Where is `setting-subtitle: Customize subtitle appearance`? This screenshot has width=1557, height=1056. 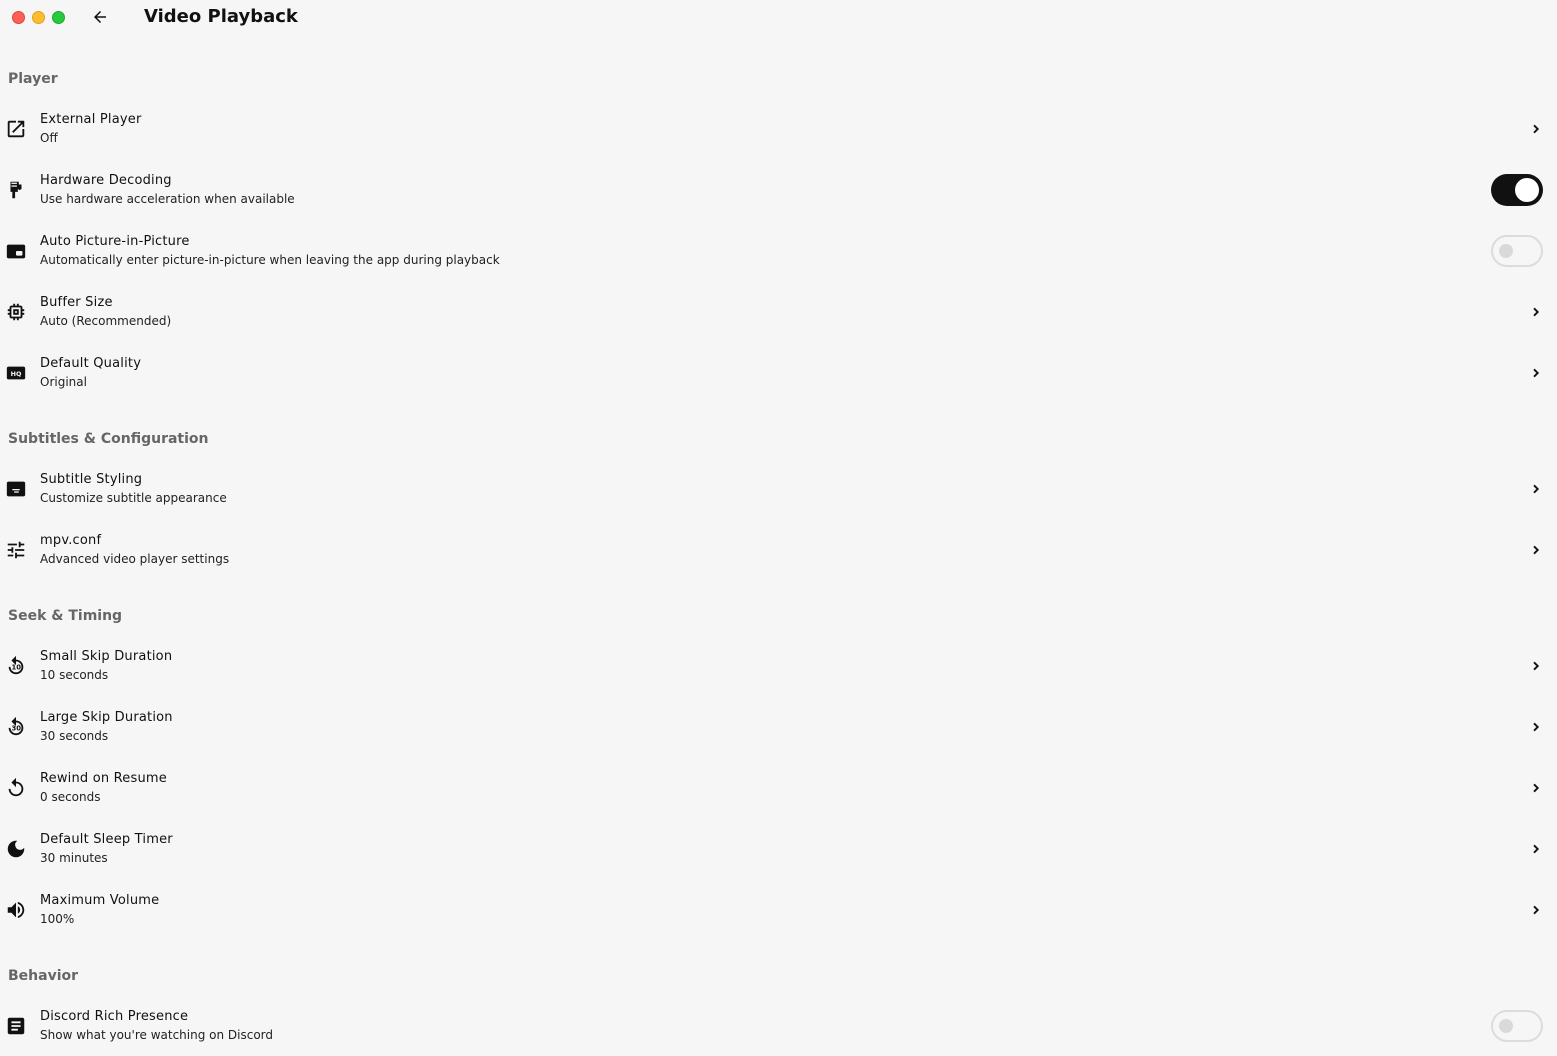 setting-subtitle: Customize subtitle appearance is located at coordinates (133, 497).